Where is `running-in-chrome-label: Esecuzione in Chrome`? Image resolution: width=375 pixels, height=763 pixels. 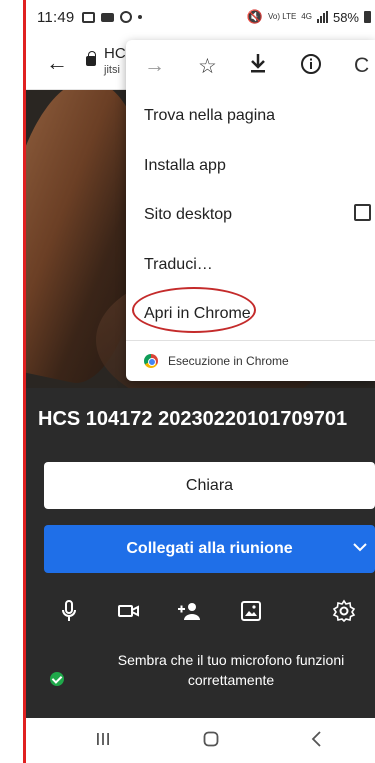
running-in-chrome-label: Esecuzione in Chrome is located at coordinates (228, 361).